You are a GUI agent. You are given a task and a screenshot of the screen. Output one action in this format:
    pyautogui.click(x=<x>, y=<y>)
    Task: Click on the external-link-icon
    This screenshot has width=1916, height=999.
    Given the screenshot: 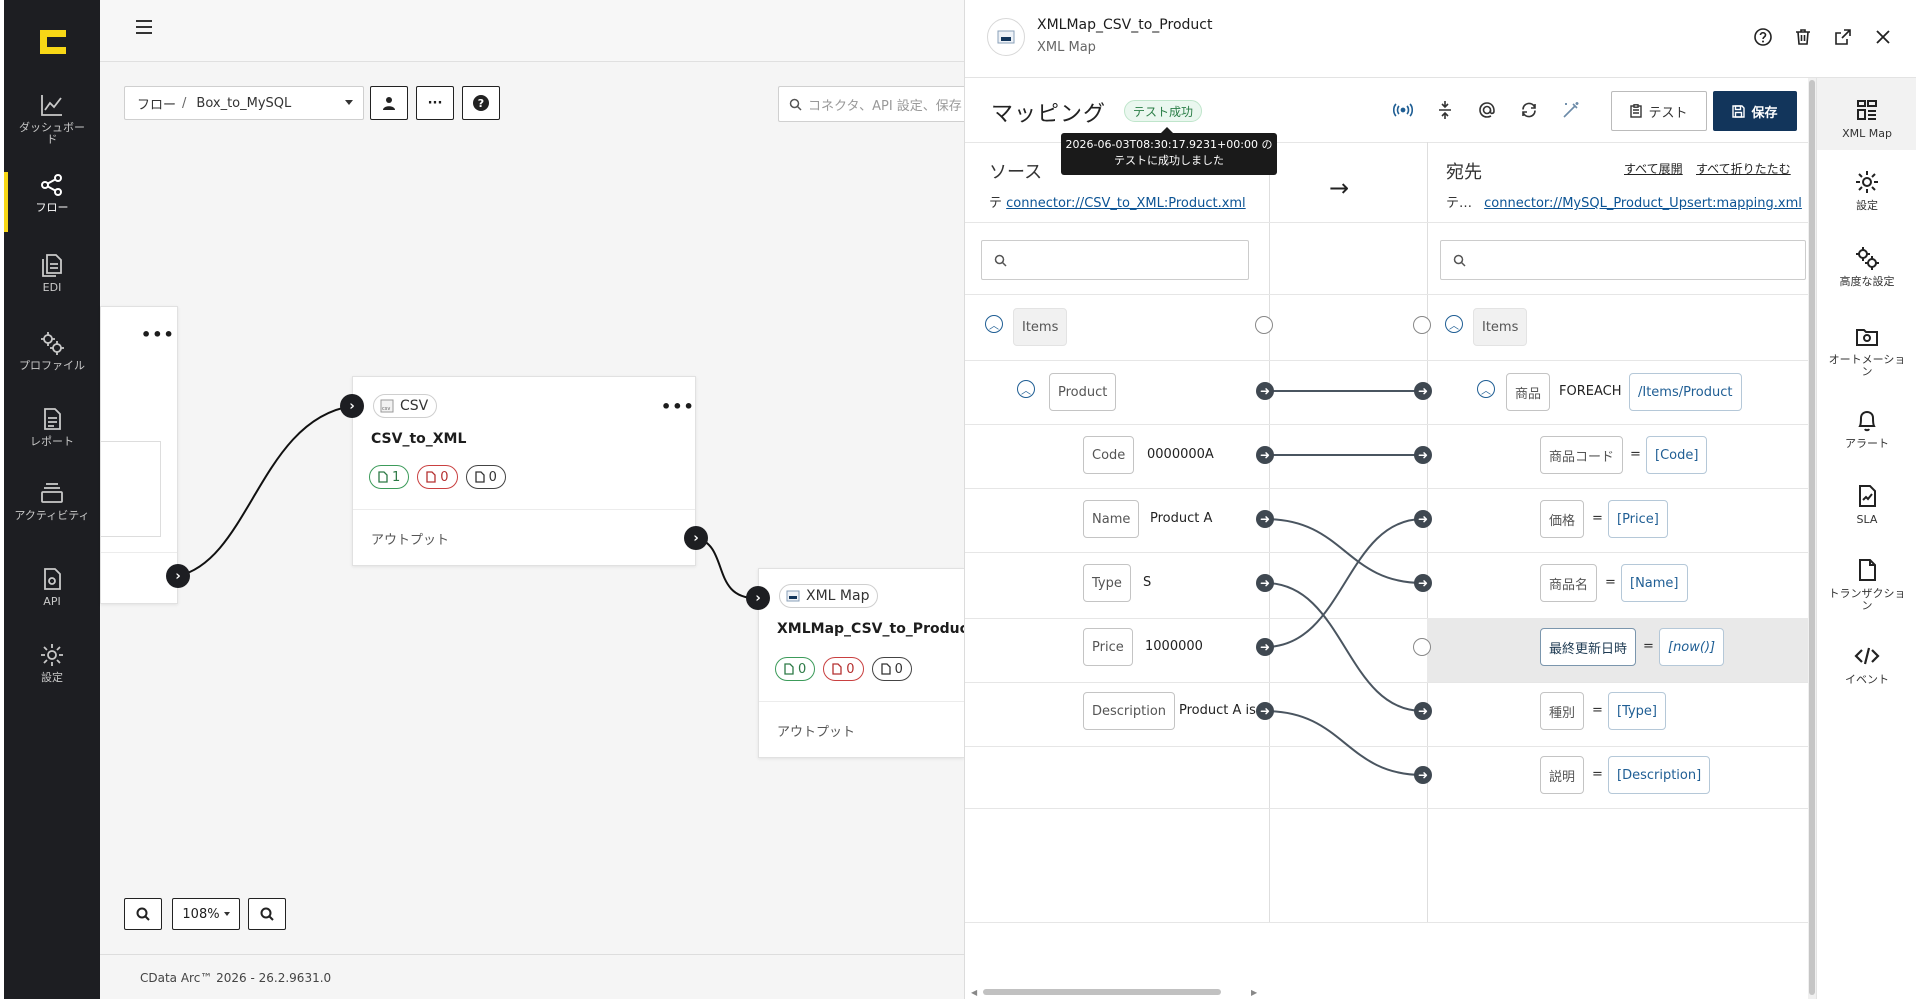 What is the action you would take?
    pyautogui.click(x=1843, y=37)
    